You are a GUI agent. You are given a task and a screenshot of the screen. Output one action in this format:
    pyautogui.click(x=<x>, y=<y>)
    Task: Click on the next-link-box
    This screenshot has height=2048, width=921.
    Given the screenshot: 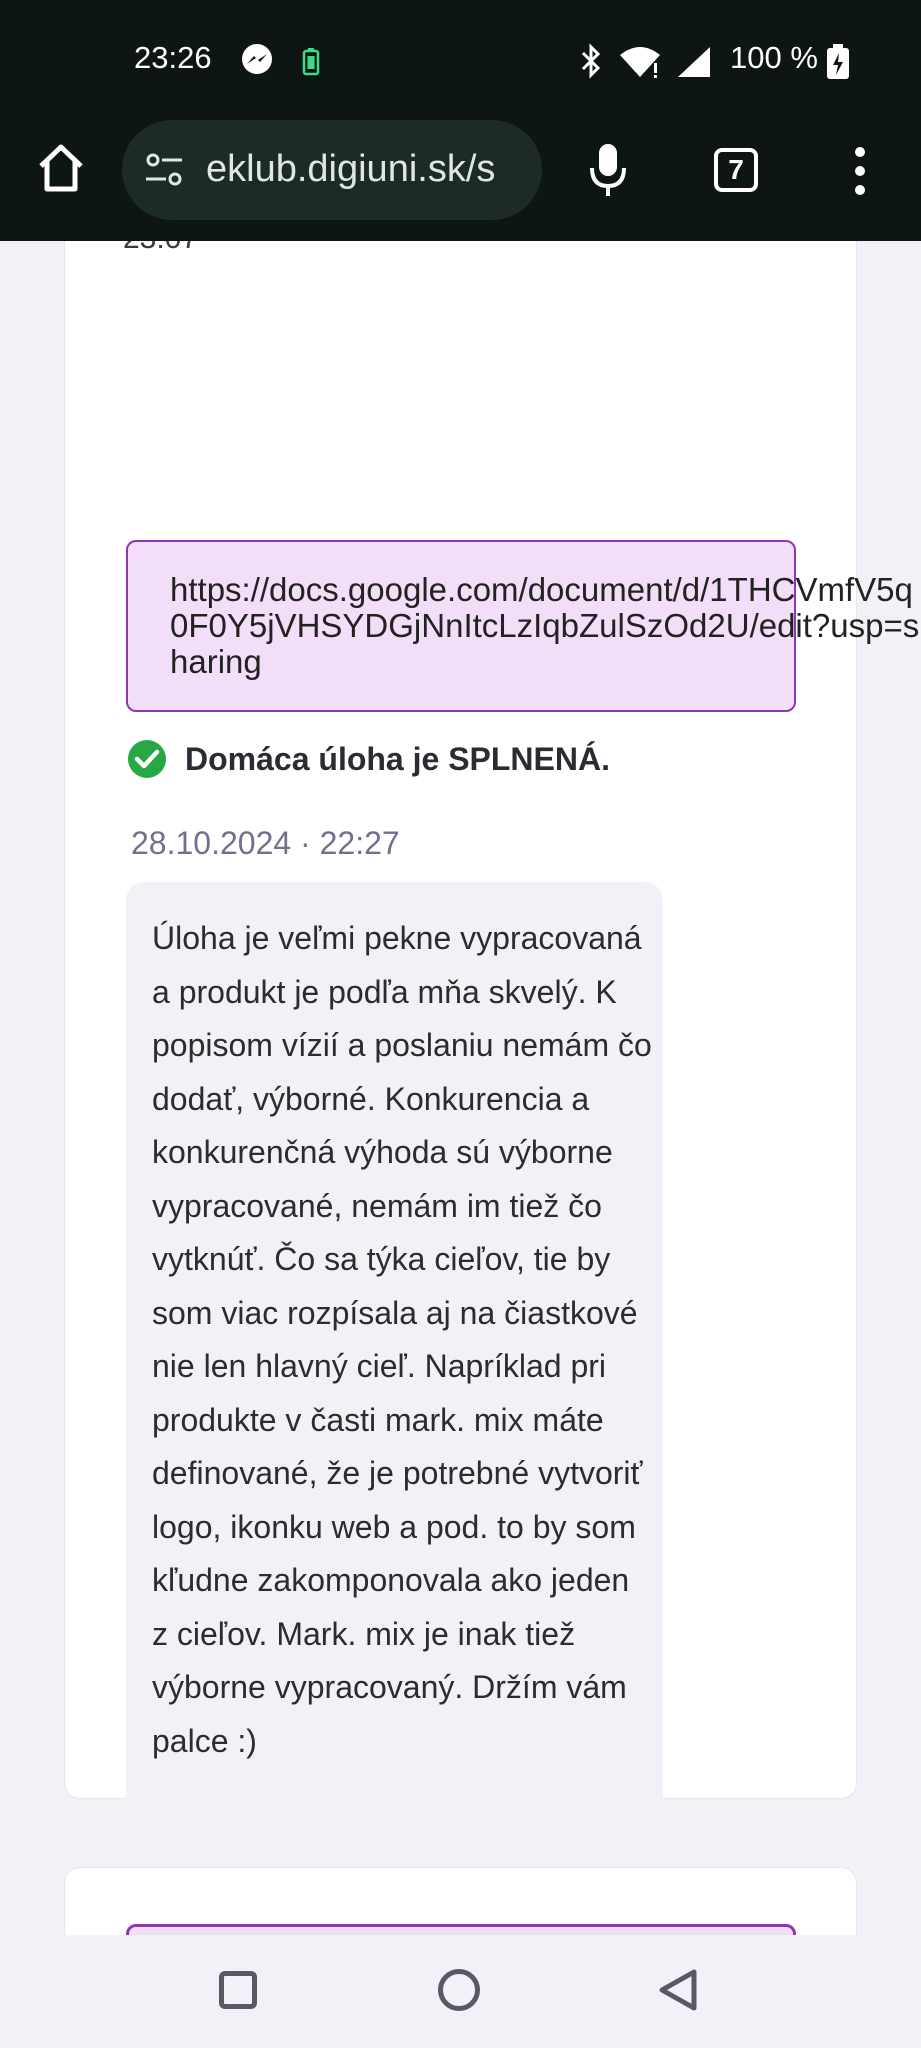 What is the action you would take?
    pyautogui.click(x=461, y=1929)
    